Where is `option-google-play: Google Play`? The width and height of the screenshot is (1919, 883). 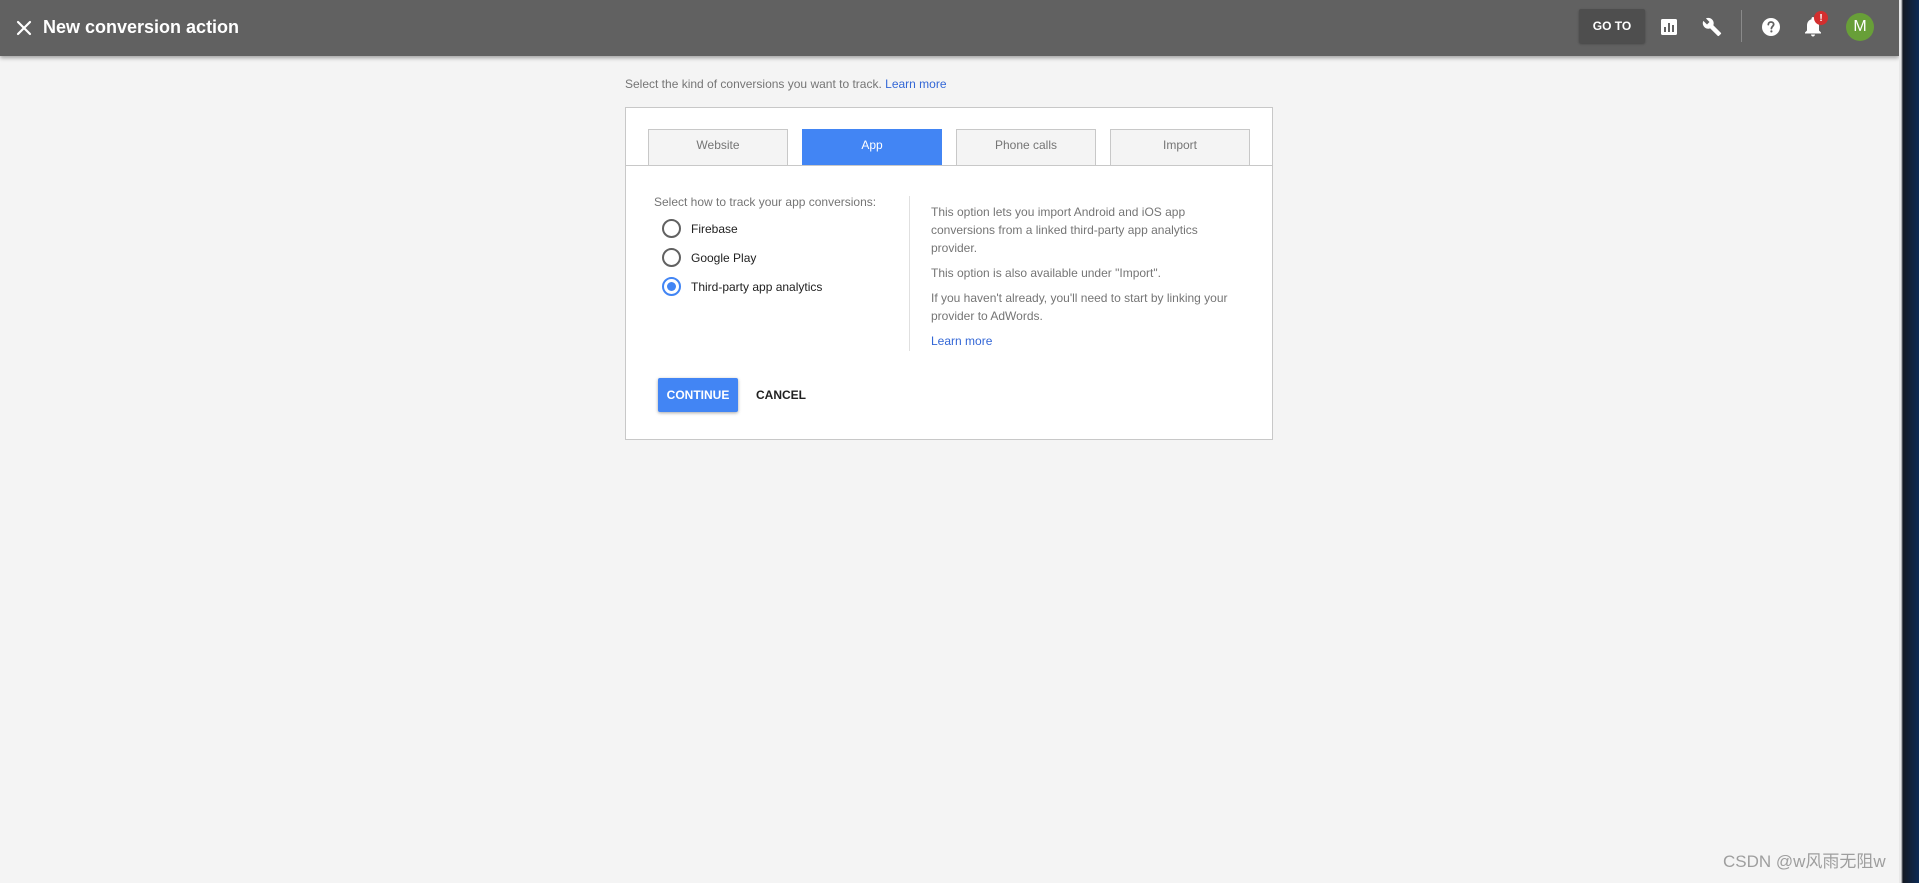 option-google-play: Google Play is located at coordinates (769, 257).